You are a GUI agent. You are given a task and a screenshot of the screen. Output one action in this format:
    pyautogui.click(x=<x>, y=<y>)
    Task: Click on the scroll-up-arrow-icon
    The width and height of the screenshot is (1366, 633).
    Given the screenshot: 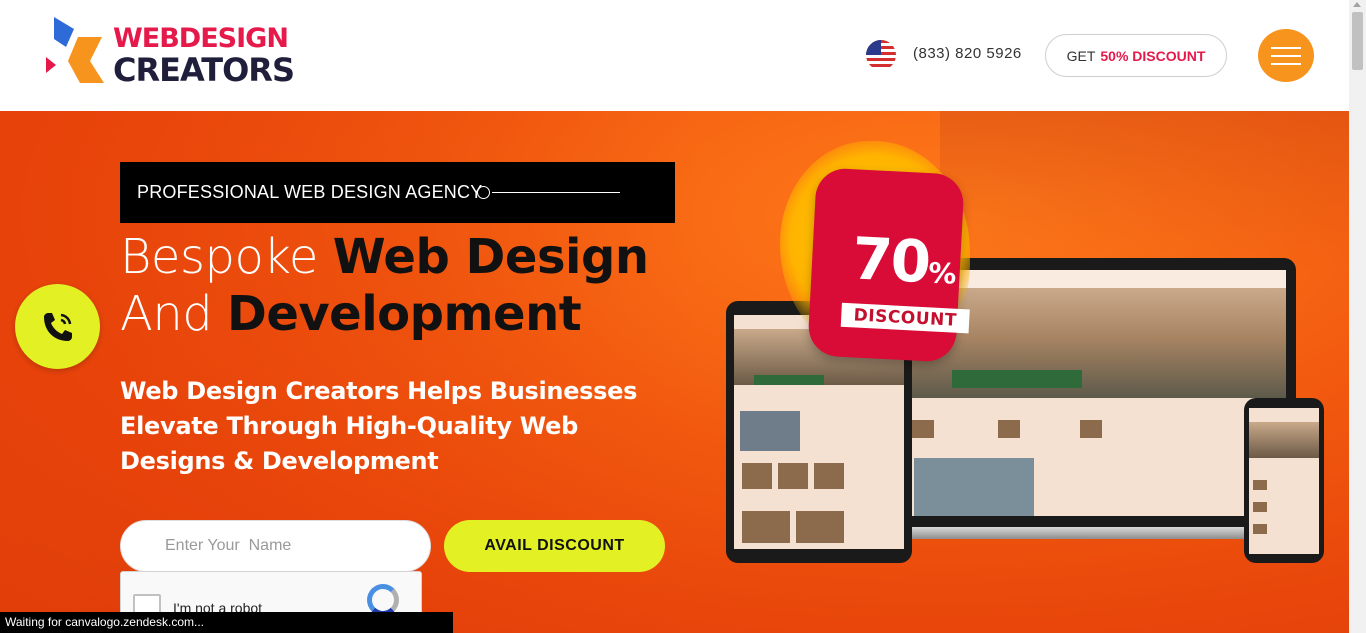 What is the action you would take?
    pyautogui.click(x=1357, y=4)
    